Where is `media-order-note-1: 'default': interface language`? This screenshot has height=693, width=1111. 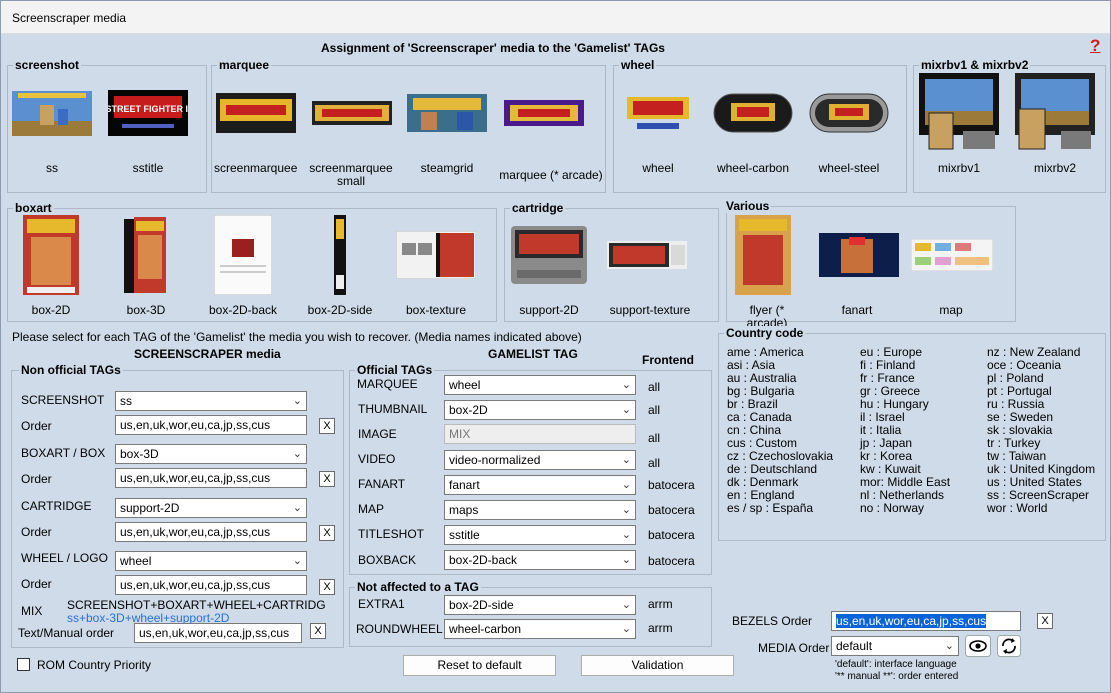 media-order-note-1: 'default': interface language is located at coordinates (896, 664).